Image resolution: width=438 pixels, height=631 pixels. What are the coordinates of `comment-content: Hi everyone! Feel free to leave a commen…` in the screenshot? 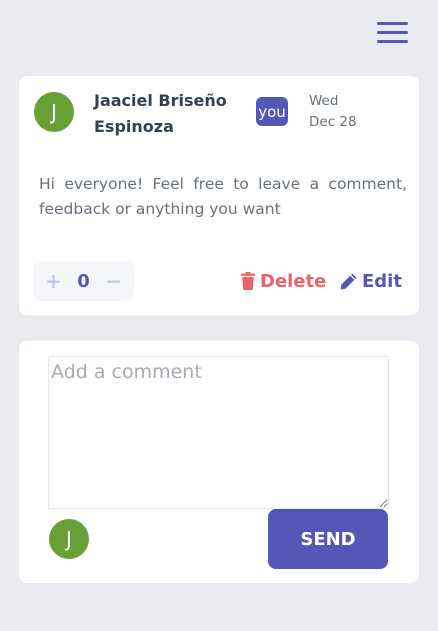 It's located at (223, 196).